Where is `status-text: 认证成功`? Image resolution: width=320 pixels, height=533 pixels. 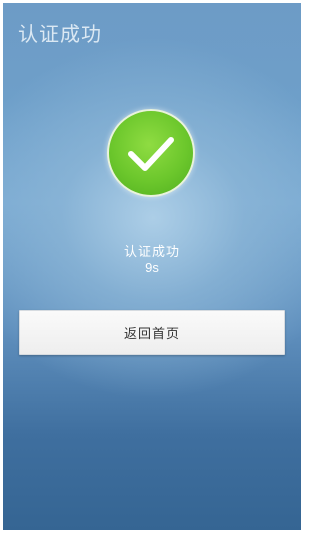 status-text: 认证成功 is located at coordinates (151, 251).